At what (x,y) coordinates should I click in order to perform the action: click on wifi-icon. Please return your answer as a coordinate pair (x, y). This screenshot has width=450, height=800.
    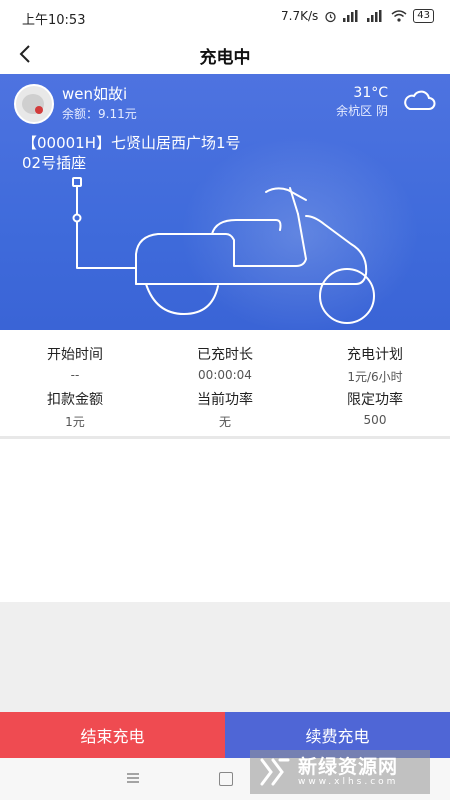
    Looking at the image, I should click on (399, 16).